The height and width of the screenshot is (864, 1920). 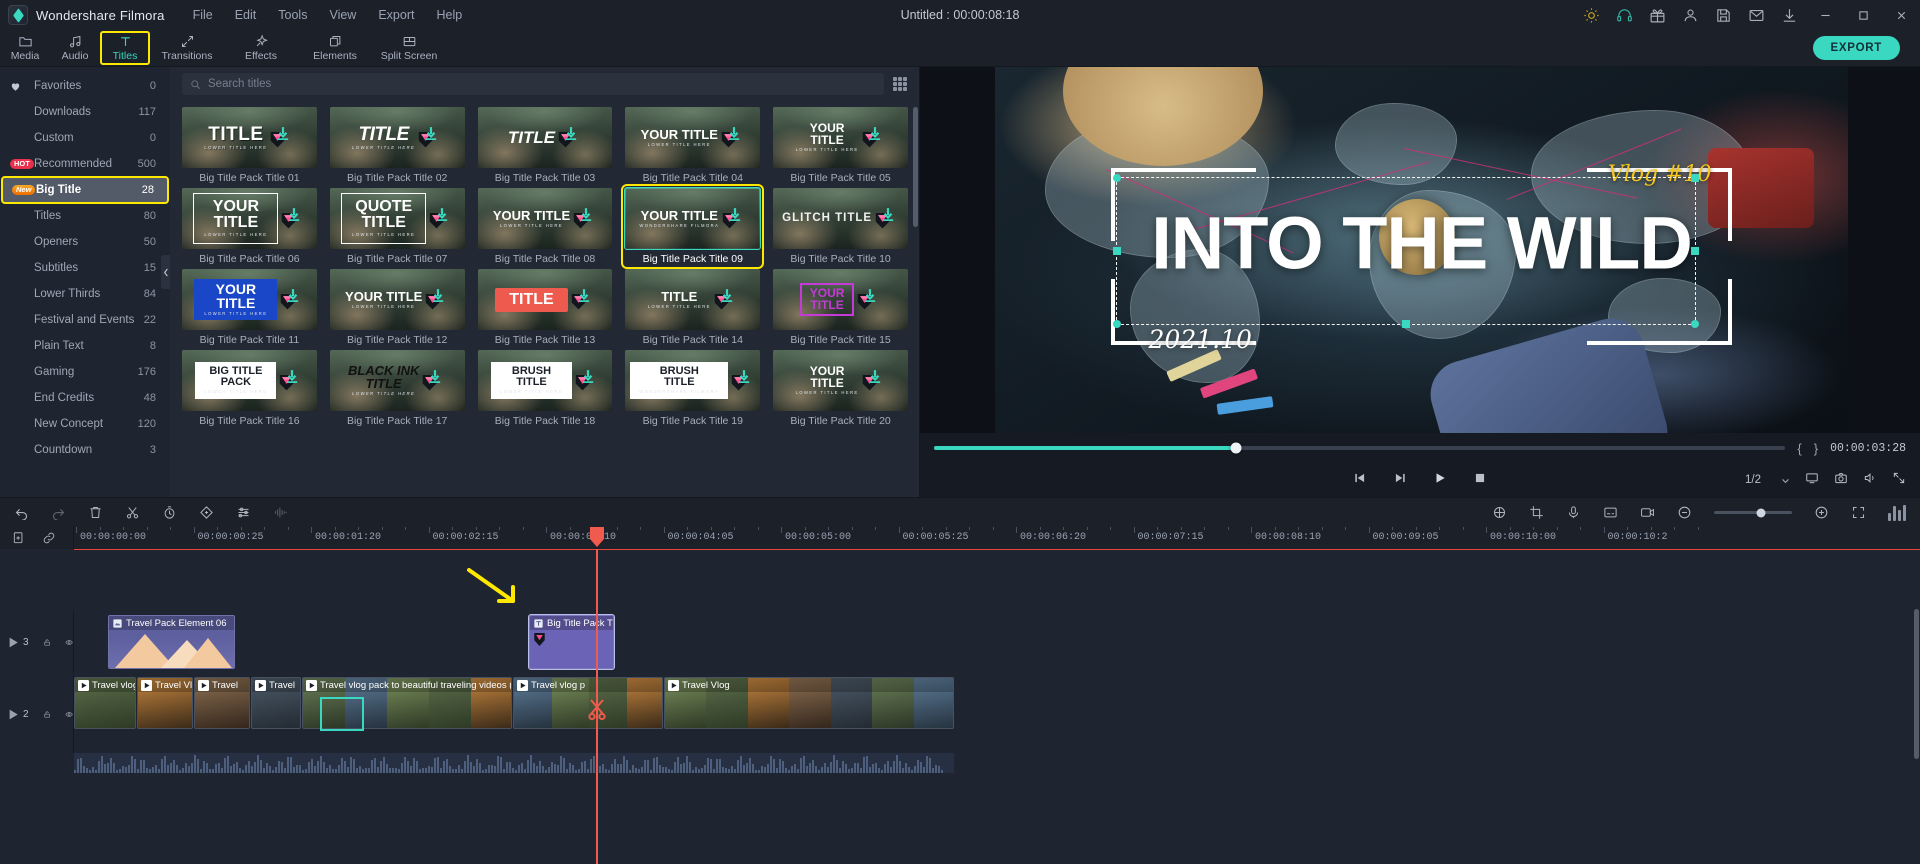 What do you see at coordinates (125, 48) in the screenshot?
I see `tab-titles: Titles` at bounding box center [125, 48].